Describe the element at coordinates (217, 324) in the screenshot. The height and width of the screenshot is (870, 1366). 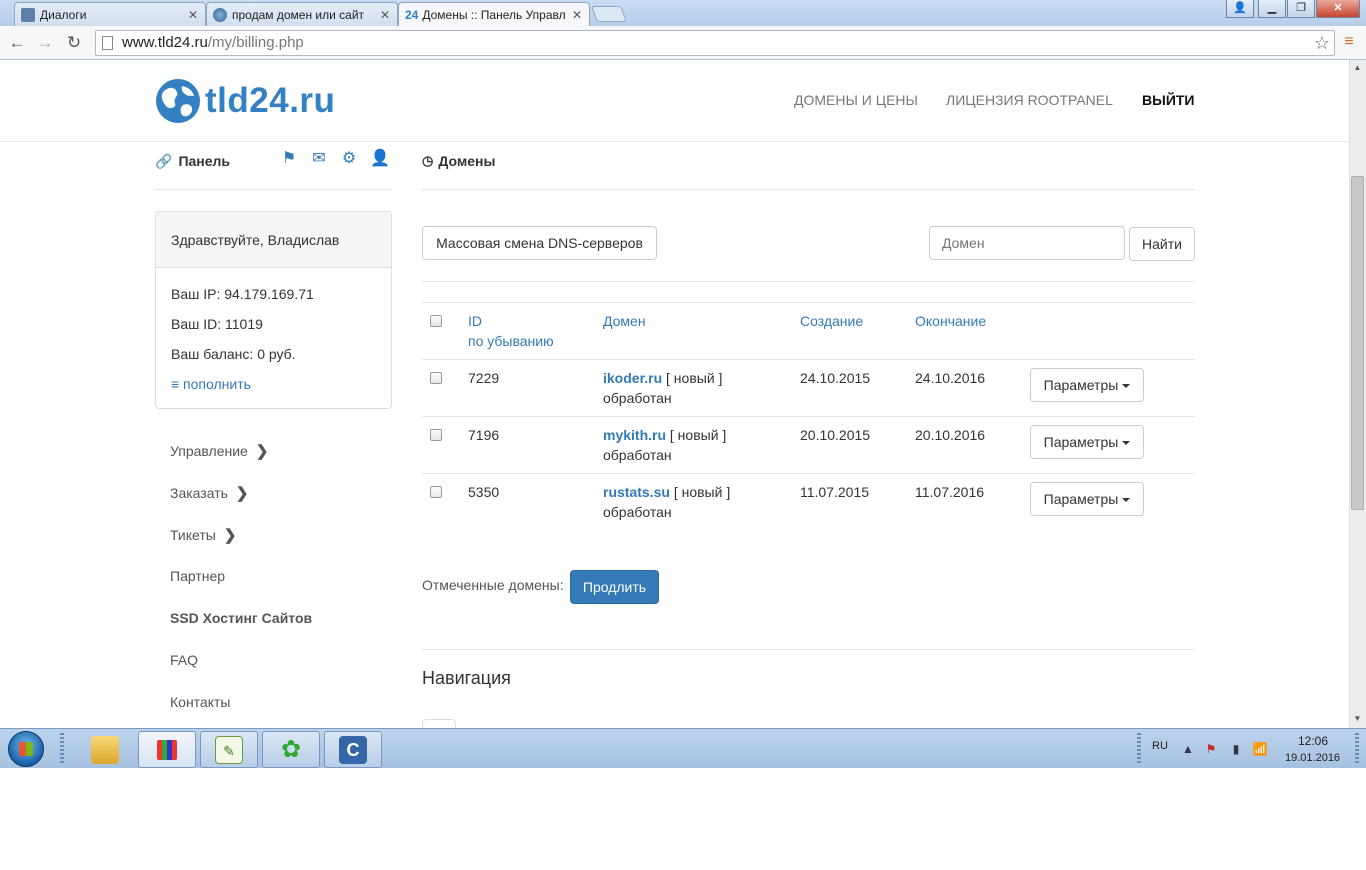
I see `user-id: Ваш ID: 11019` at that location.